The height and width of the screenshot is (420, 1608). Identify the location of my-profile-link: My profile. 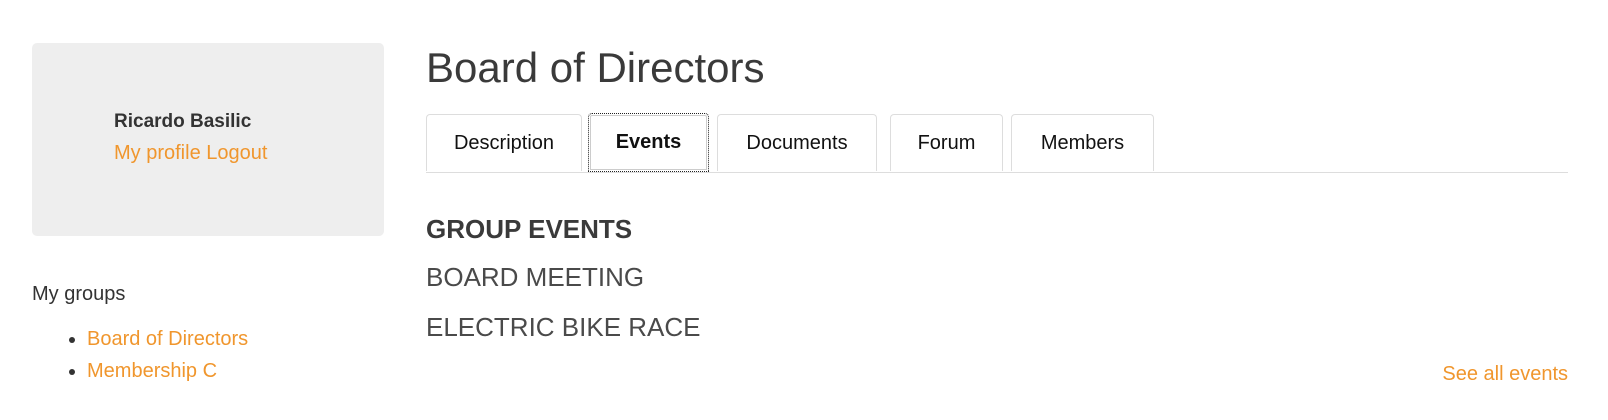
(157, 153).